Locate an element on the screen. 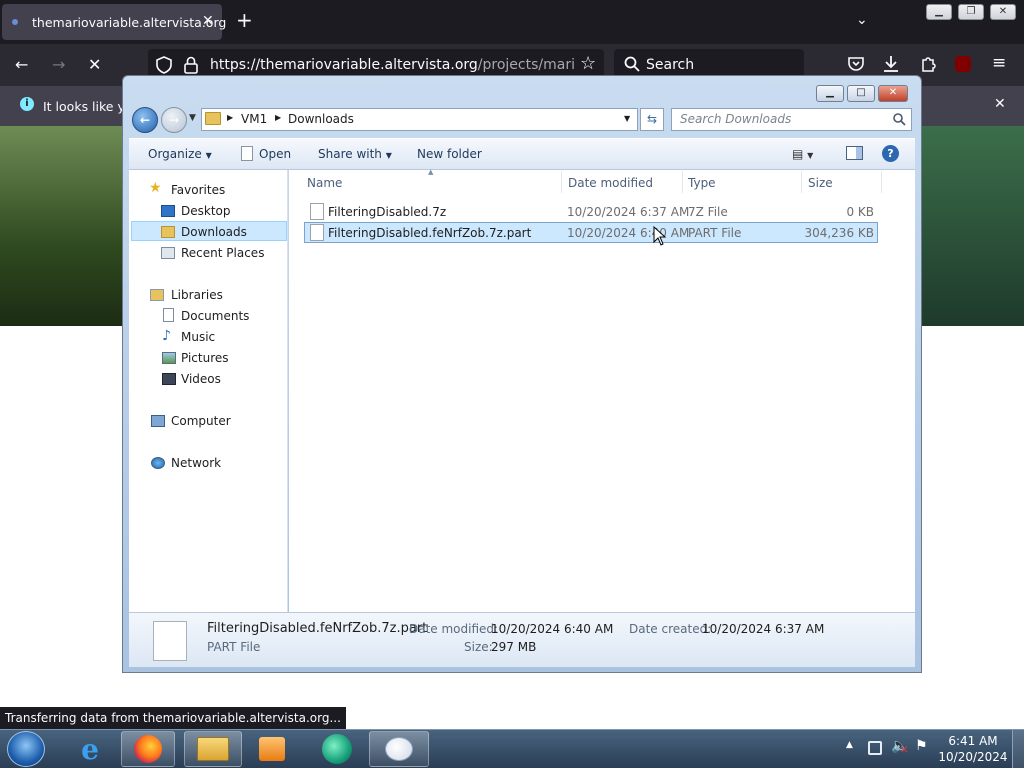  url-host: https://themariovariable.altervista.org is located at coordinates (344, 65).